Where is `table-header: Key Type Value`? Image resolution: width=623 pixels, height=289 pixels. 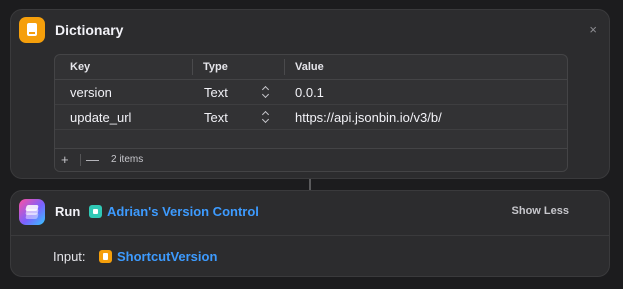
table-header: Key Type Value is located at coordinates (311, 67).